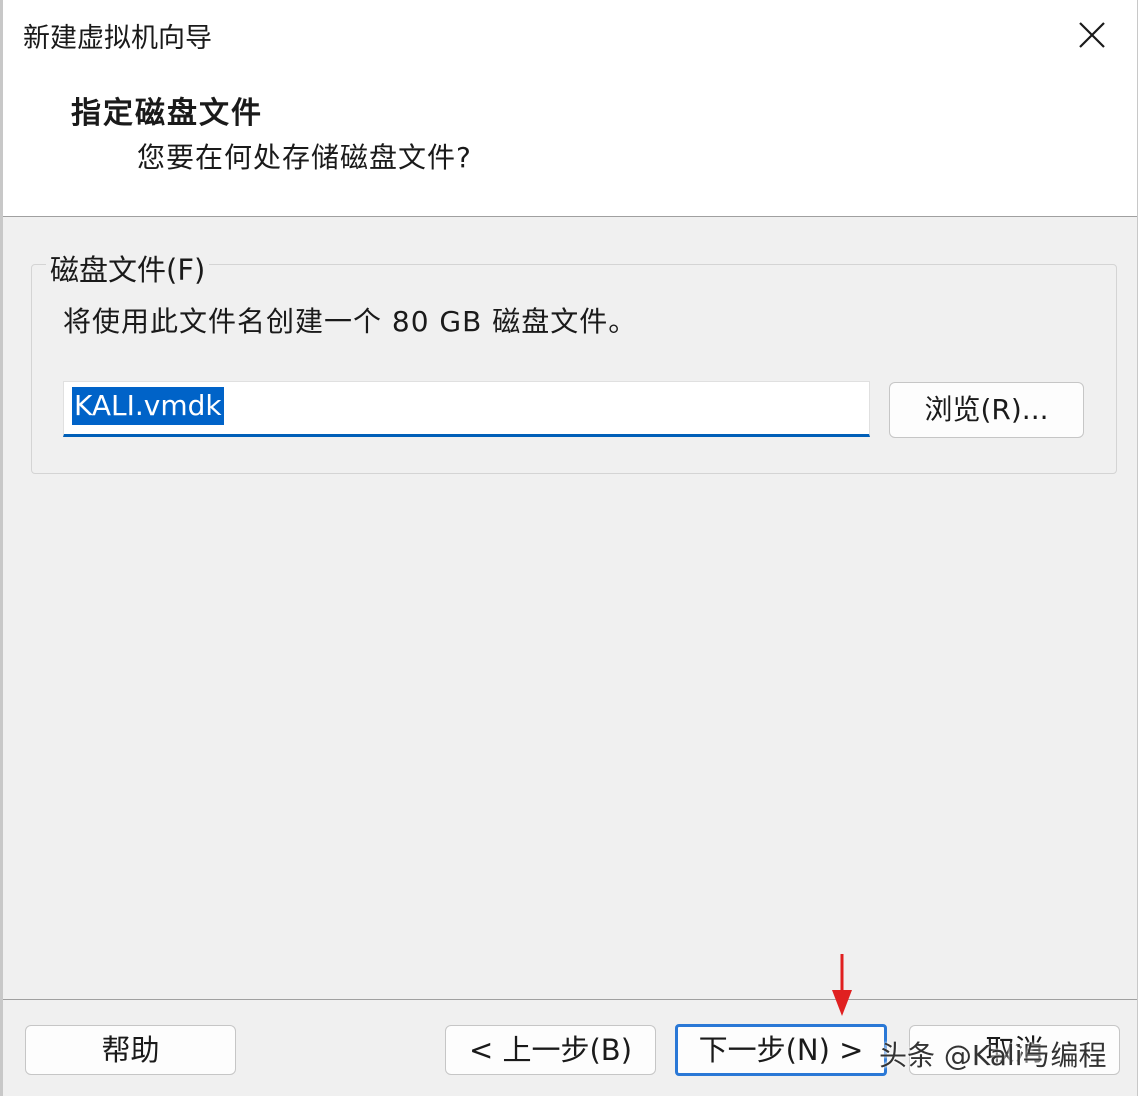  What do you see at coordinates (781, 1050) in the screenshot?
I see `next-button: 下一步(N) >` at bounding box center [781, 1050].